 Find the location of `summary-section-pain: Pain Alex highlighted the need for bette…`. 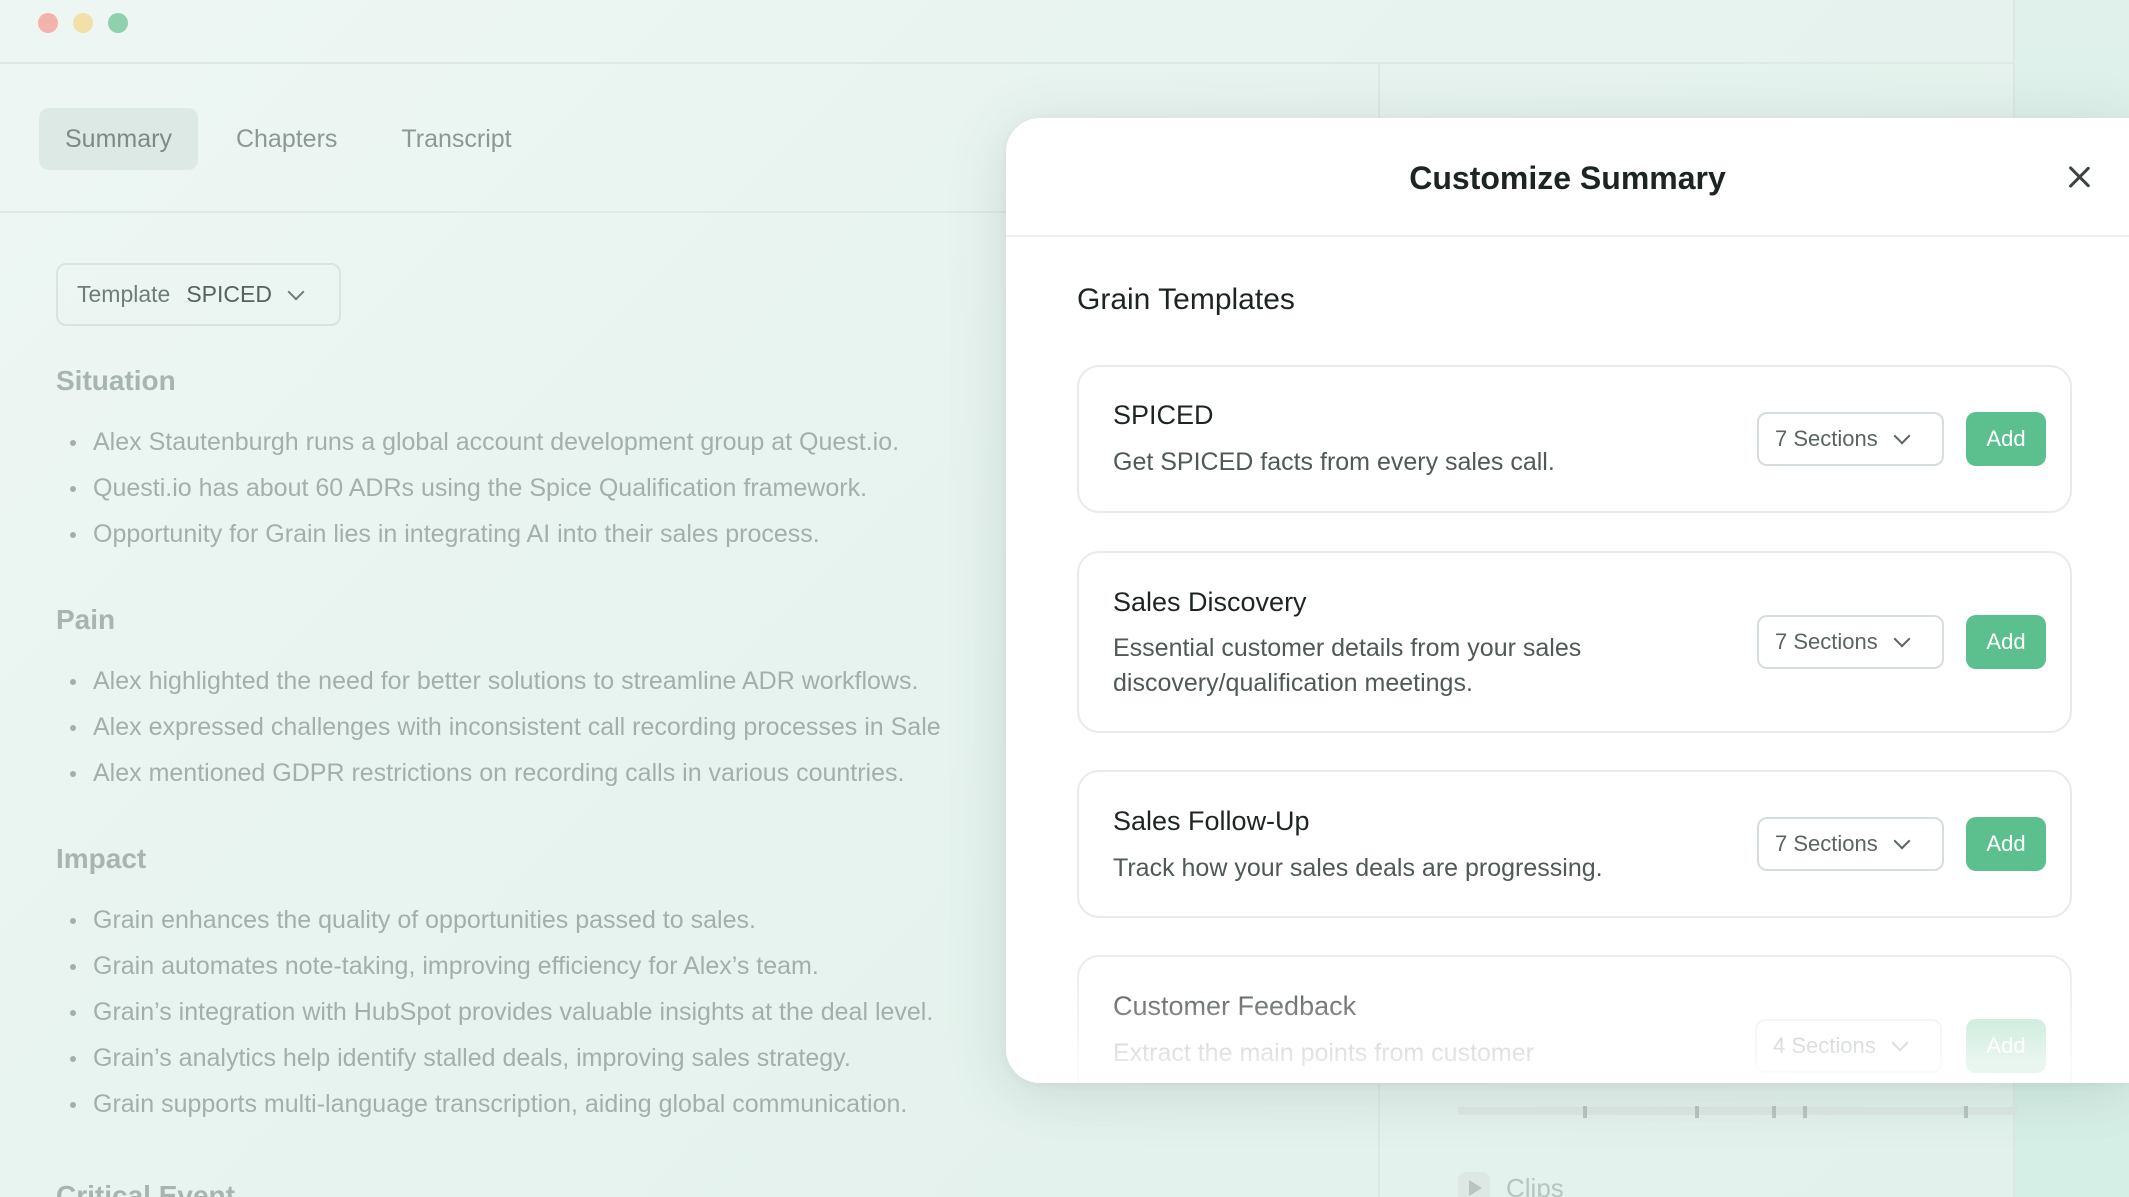

summary-section-pain: Pain Alex highlighted the need for bette… is located at coordinates (498, 700).